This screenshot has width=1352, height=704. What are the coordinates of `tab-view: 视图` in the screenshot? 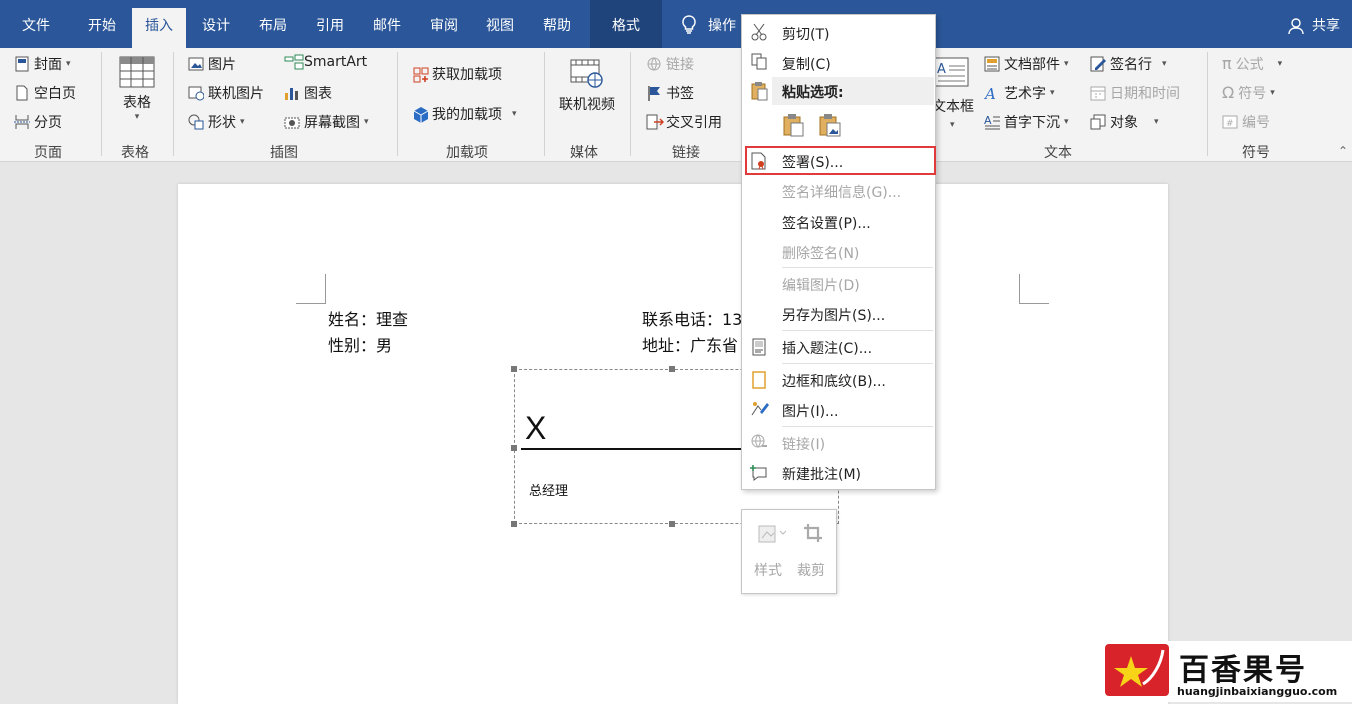 It's located at (500, 24).